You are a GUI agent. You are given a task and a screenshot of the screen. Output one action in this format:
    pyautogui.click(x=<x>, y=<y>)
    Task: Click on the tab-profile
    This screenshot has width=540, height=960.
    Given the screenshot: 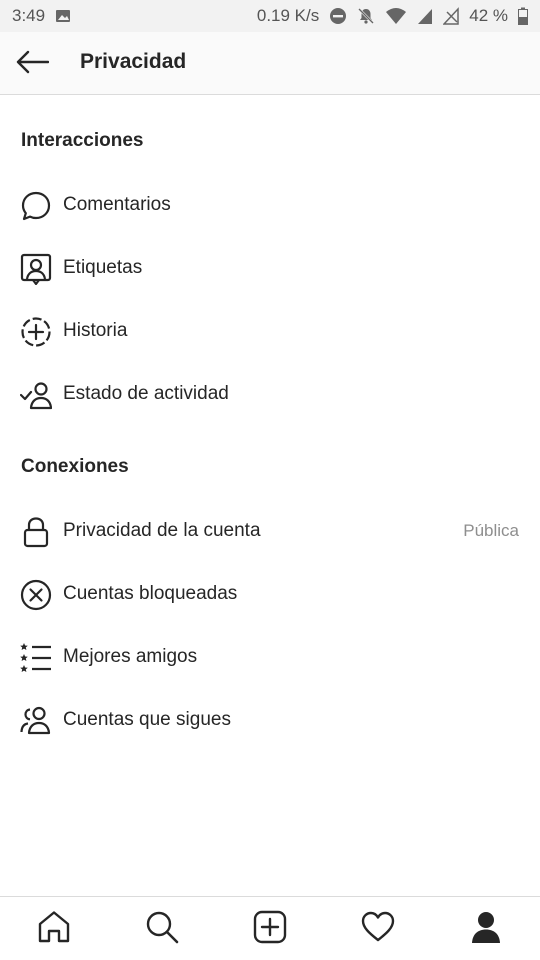 What is the action you would take?
    pyautogui.click(x=486, y=929)
    